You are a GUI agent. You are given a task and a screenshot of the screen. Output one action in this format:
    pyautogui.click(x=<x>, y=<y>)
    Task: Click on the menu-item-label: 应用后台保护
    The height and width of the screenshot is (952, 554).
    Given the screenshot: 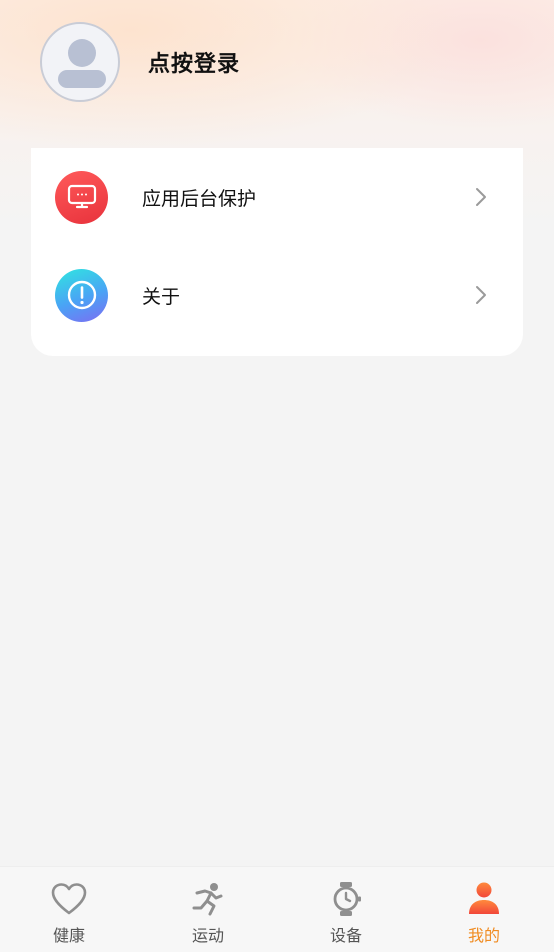 What is the action you would take?
    pyautogui.click(x=199, y=198)
    